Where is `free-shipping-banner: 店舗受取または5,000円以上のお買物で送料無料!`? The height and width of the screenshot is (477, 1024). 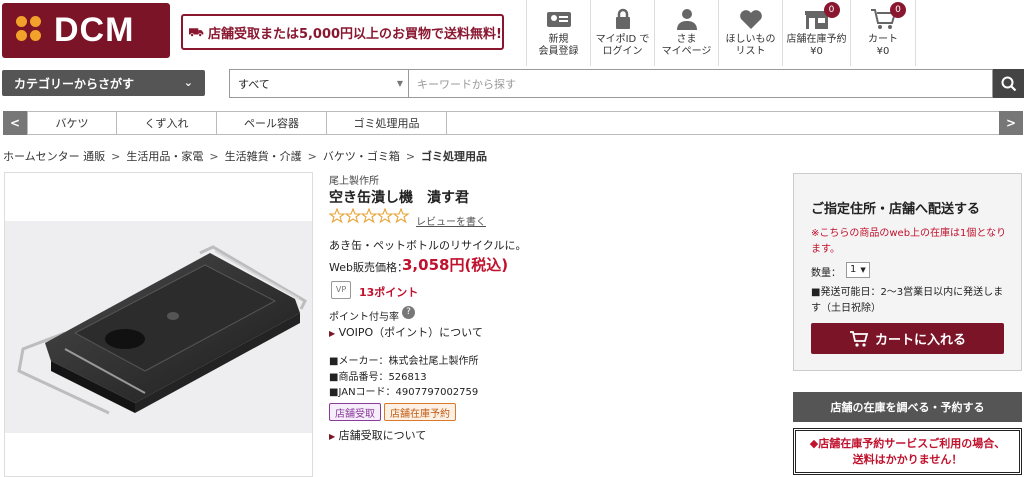 free-shipping-banner: 店舗受取または5,000円以上のお買物で送料無料! is located at coordinates (342, 32).